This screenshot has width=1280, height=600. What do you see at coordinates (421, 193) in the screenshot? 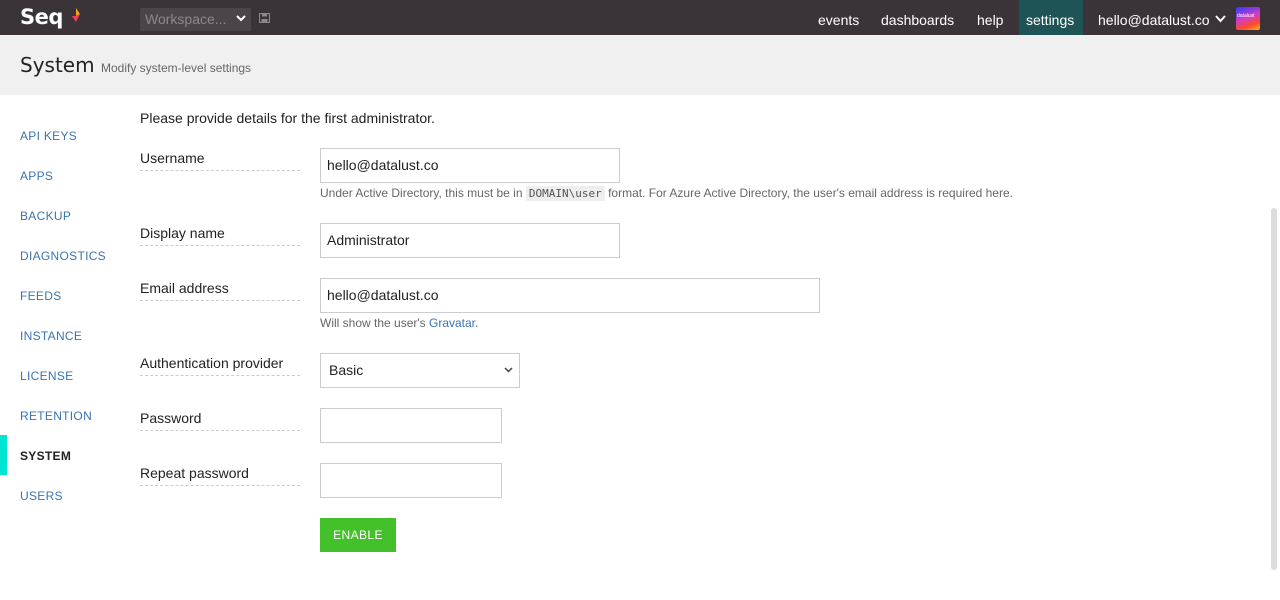
I see `username-help-pre: Under Active Directory, this must be in` at bounding box center [421, 193].